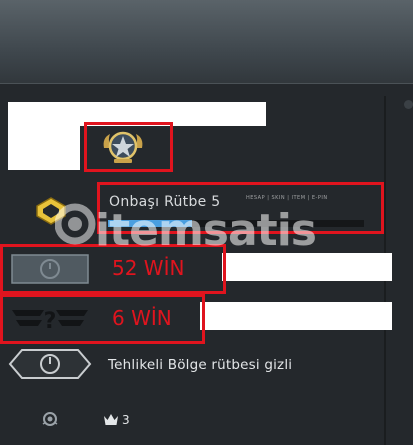  Describe the element at coordinates (408, 104) in the screenshot. I see `scroll-knob` at that location.